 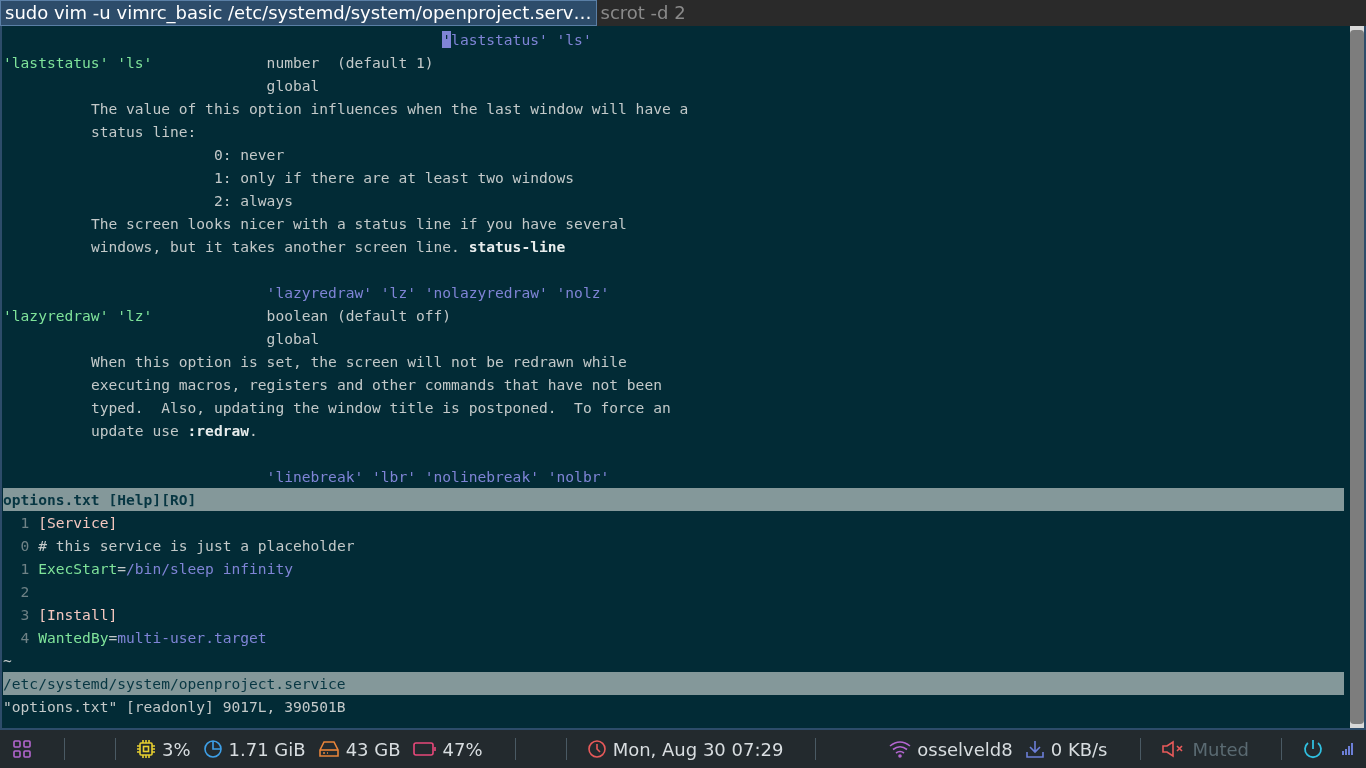 I want to click on option-link: multi-user.target, so click(x=192, y=637).